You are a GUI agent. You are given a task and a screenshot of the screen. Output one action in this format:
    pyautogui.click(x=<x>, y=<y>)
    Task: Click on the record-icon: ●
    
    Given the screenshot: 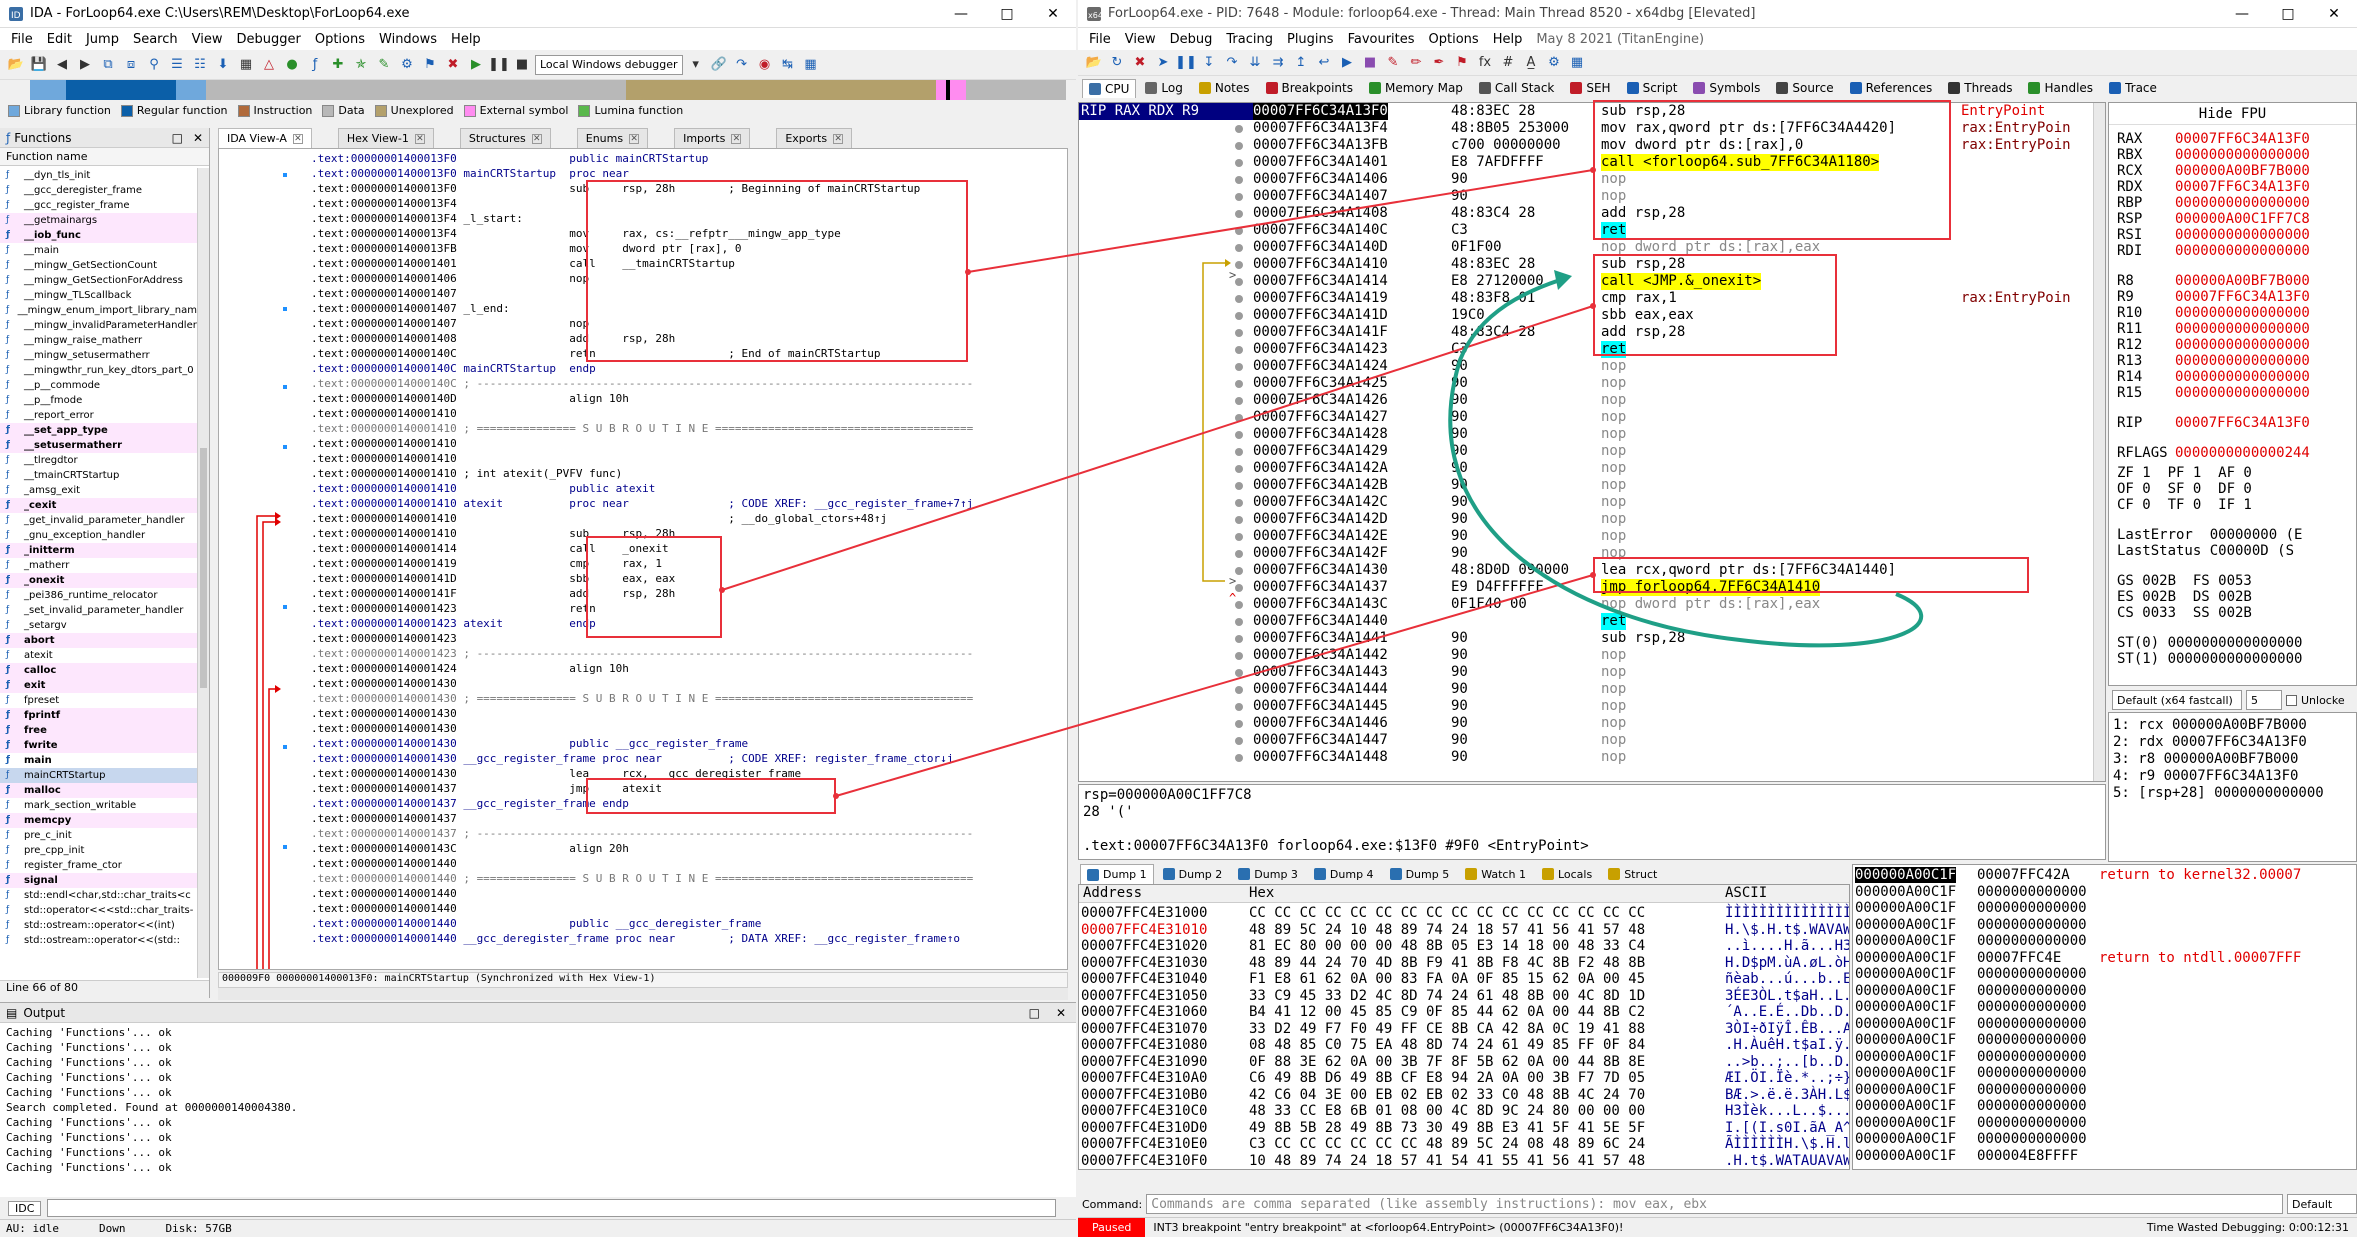 What is the action you would take?
    pyautogui.click(x=292, y=65)
    